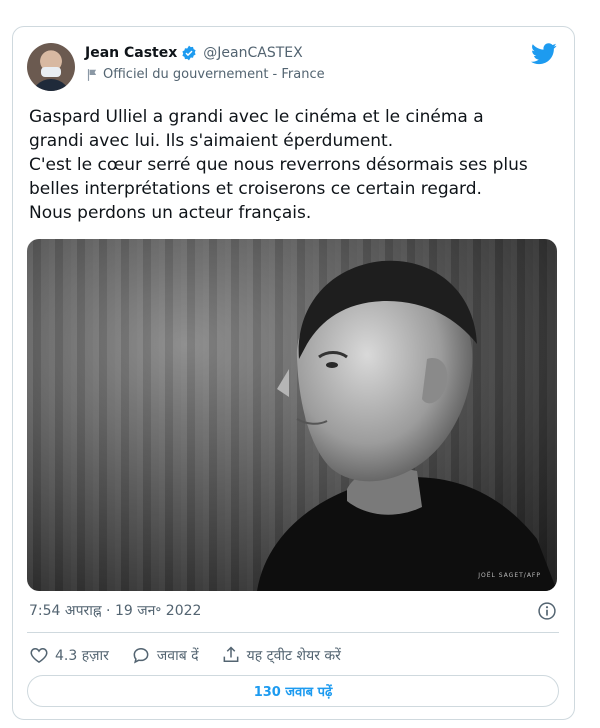 This screenshot has height=728, width=600. Describe the element at coordinates (230, 654) in the screenshot. I see `share-icon` at that location.